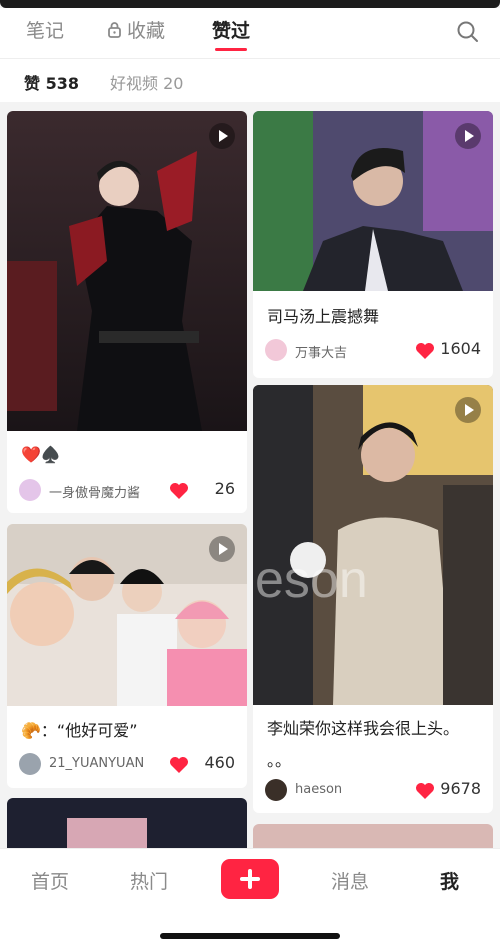 The height and width of the screenshot is (947, 500). I want to click on like-count: 1604, so click(460, 348).